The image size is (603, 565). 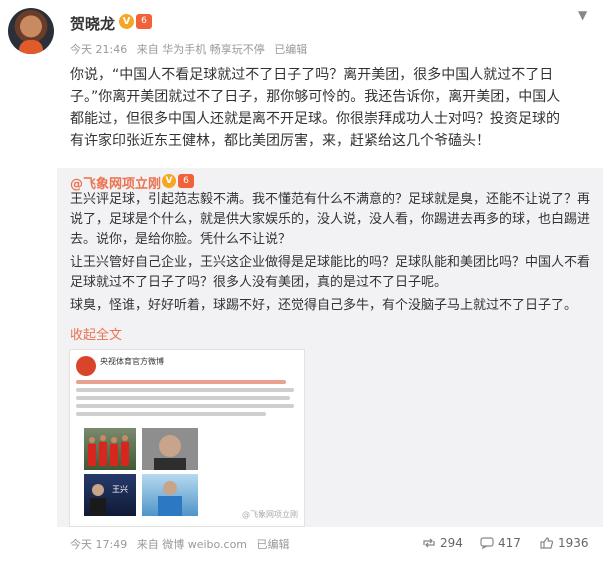 What do you see at coordinates (273, 544) in the screenshot?
I see `repost-edited-label: 已编辑` at bounding box center [273, 544].